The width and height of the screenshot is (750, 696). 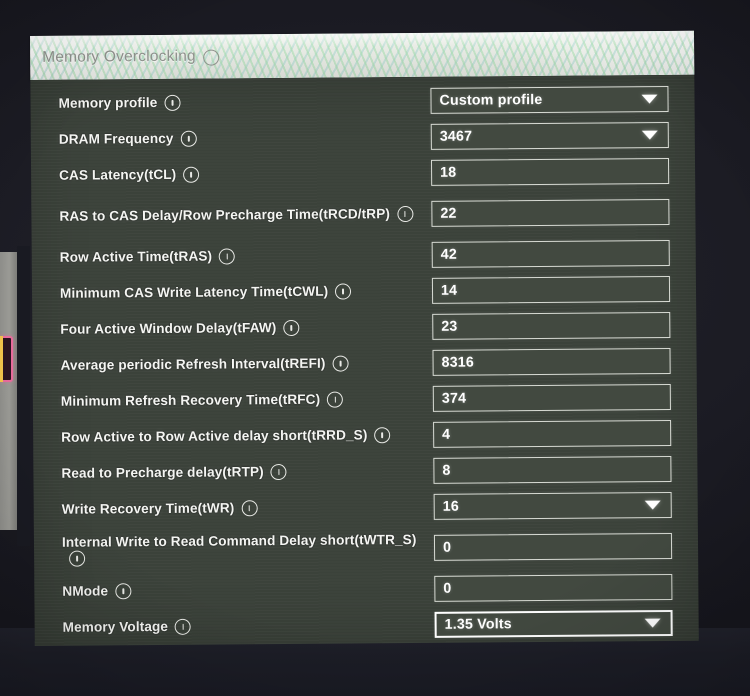 I want to click on setting-value: 22, so click(x=448, y=213).